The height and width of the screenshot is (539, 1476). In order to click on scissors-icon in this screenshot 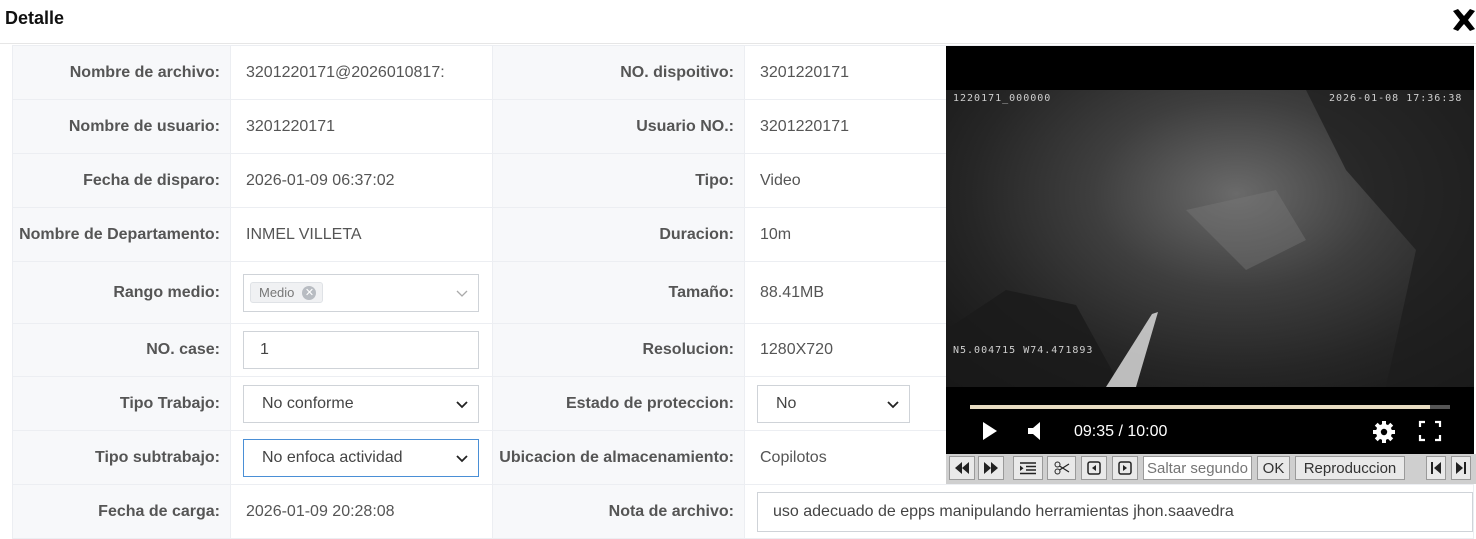, I will do `click(1061, 468)`.